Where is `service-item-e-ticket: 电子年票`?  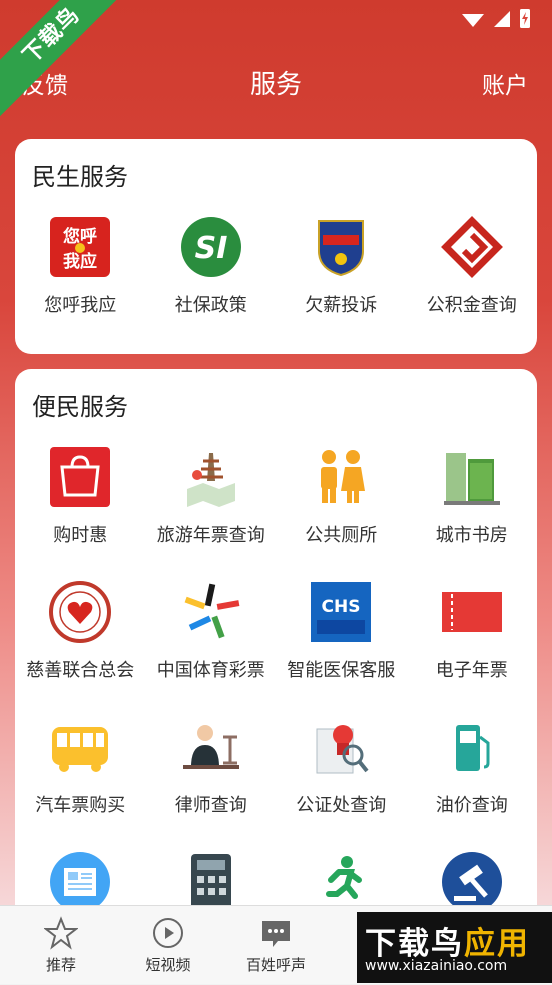
service-item-e-ticket: 电子年票 is located at coordinates (472, 647).